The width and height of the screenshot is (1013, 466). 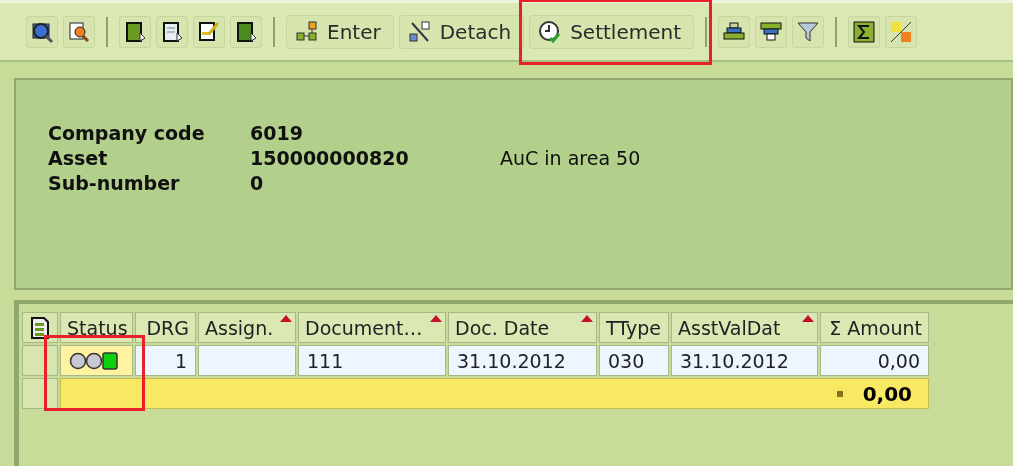 I want to click on table-cell: 111, so click(x=372, y=360).